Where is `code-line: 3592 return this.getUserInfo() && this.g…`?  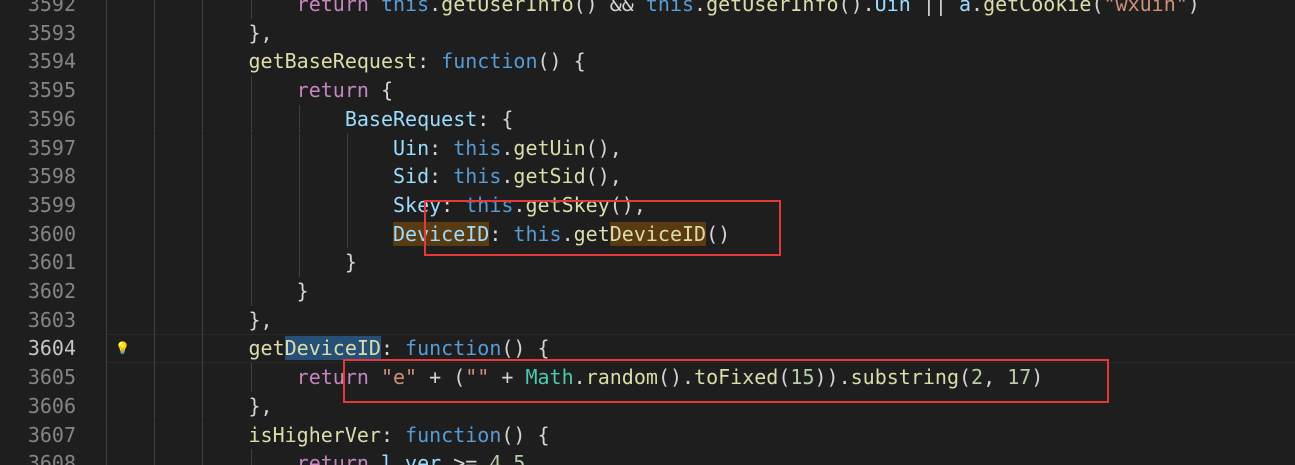
code-line: 3592 return this.getUserInfo() && this.g… is located at coordinates (647, 9).